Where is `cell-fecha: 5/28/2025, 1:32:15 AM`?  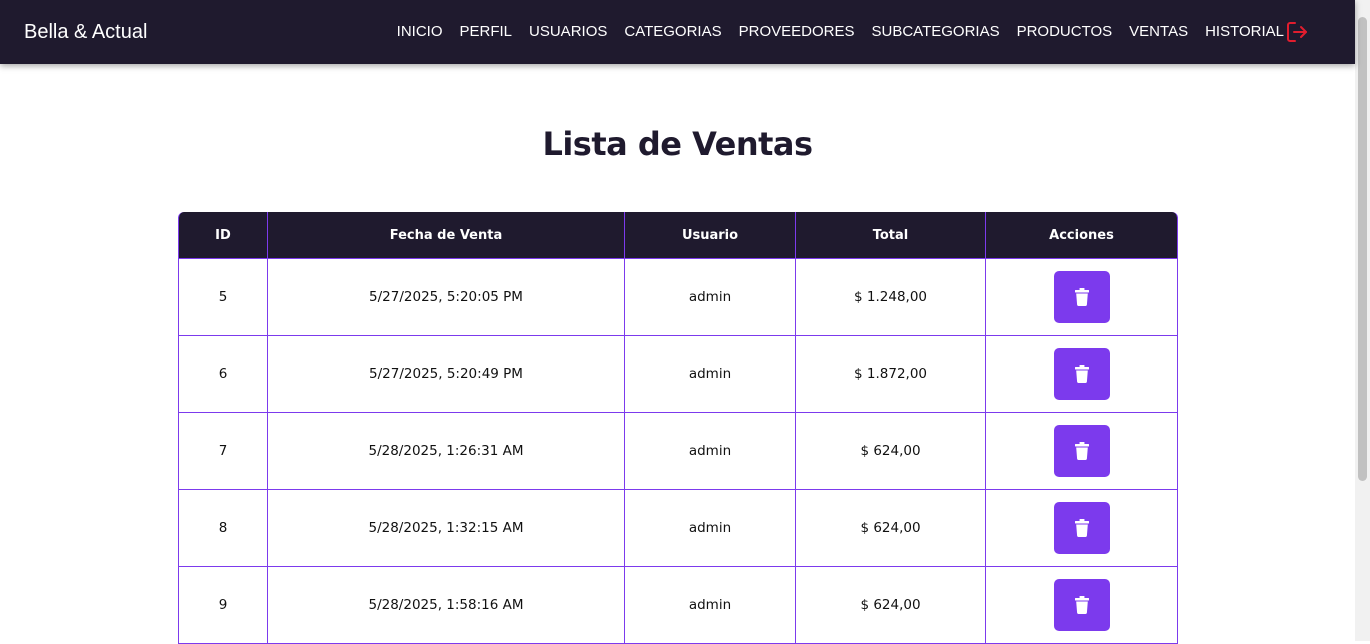 cell-fecha: 5/28/2025, 1:32:15 AM is located at coordinates (446, 528).